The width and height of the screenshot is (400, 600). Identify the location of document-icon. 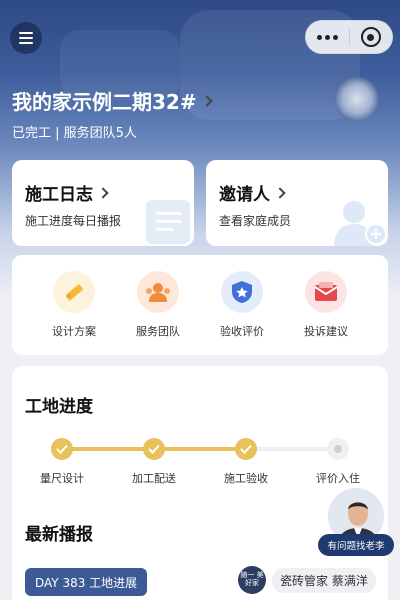
(168, 222).